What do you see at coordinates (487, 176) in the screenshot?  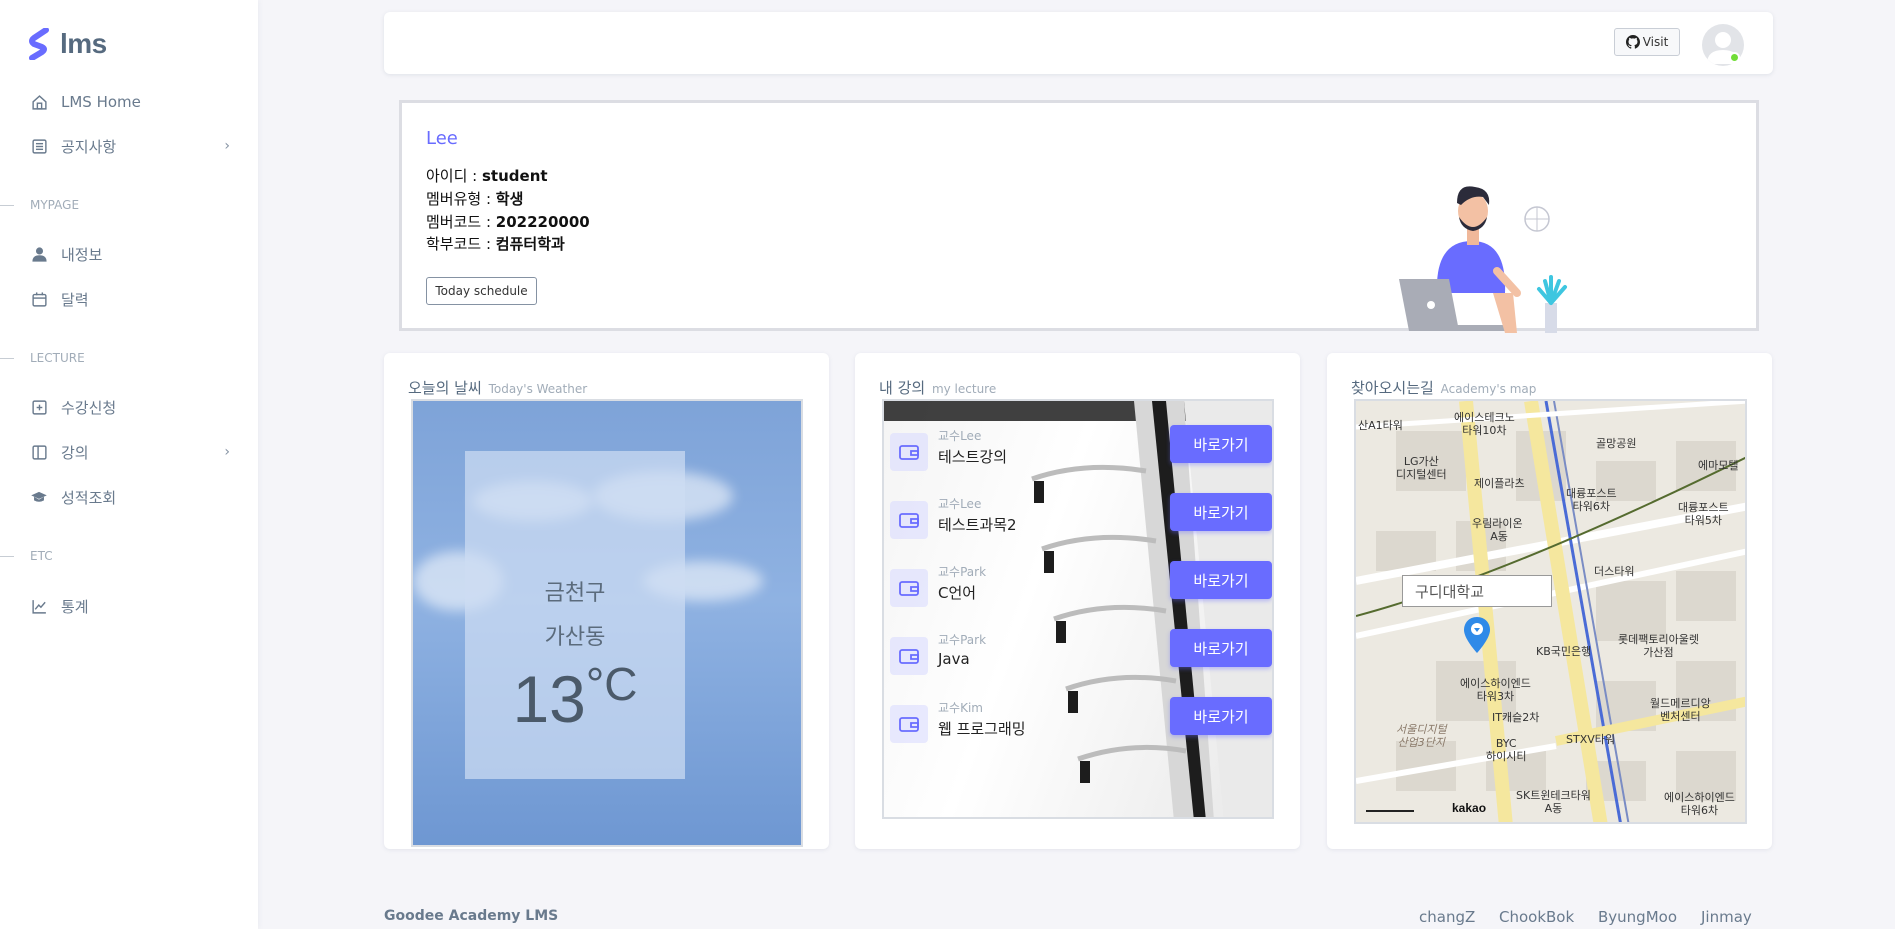 I see `profile-field-id: 아이디 : student` at bounding box center [487, 176].